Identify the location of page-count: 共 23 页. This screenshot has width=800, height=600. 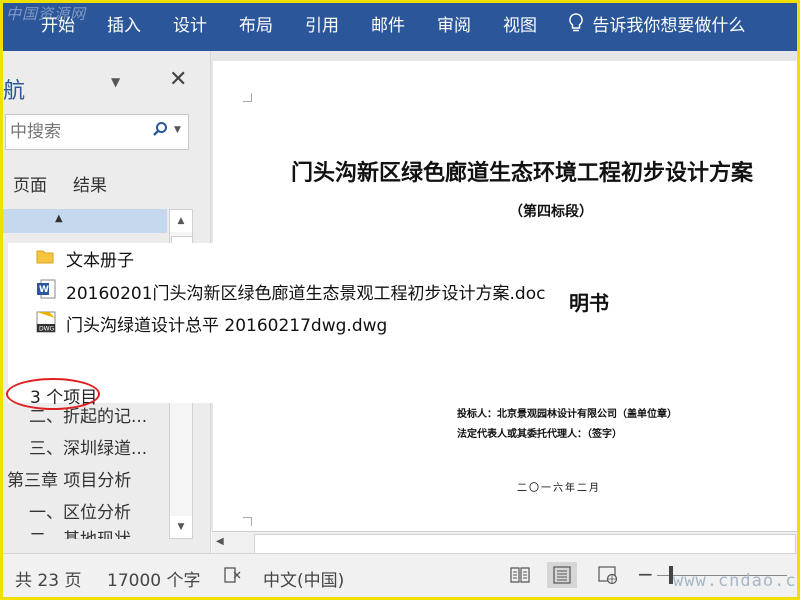
(48, 578).